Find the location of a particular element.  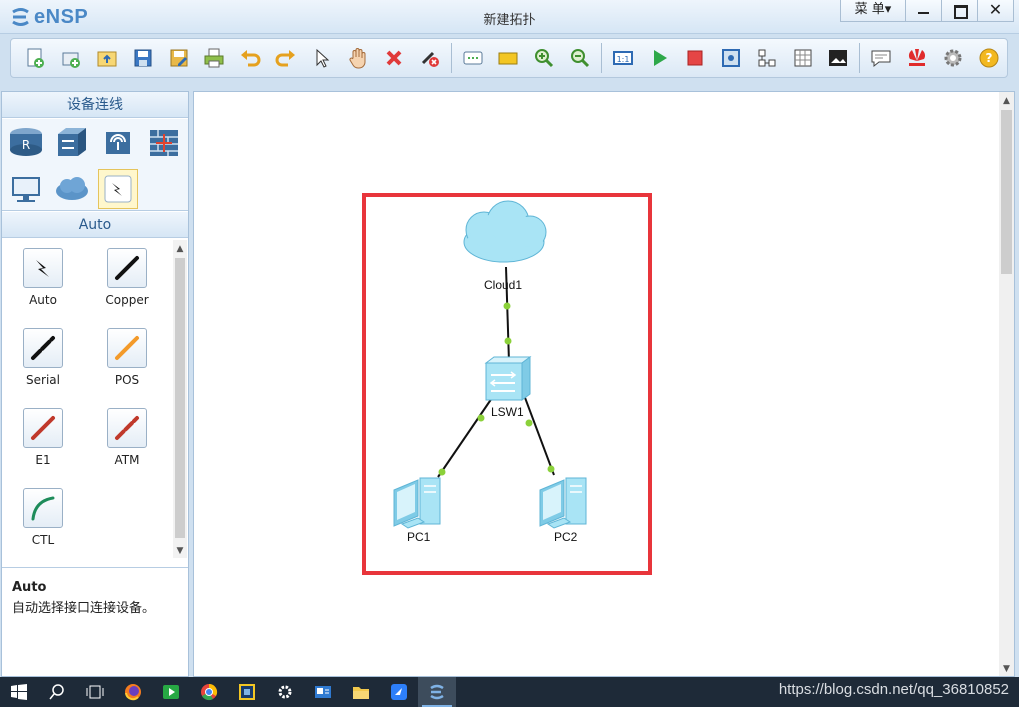

taskbar-firefox is located at coordinates (133, 692).